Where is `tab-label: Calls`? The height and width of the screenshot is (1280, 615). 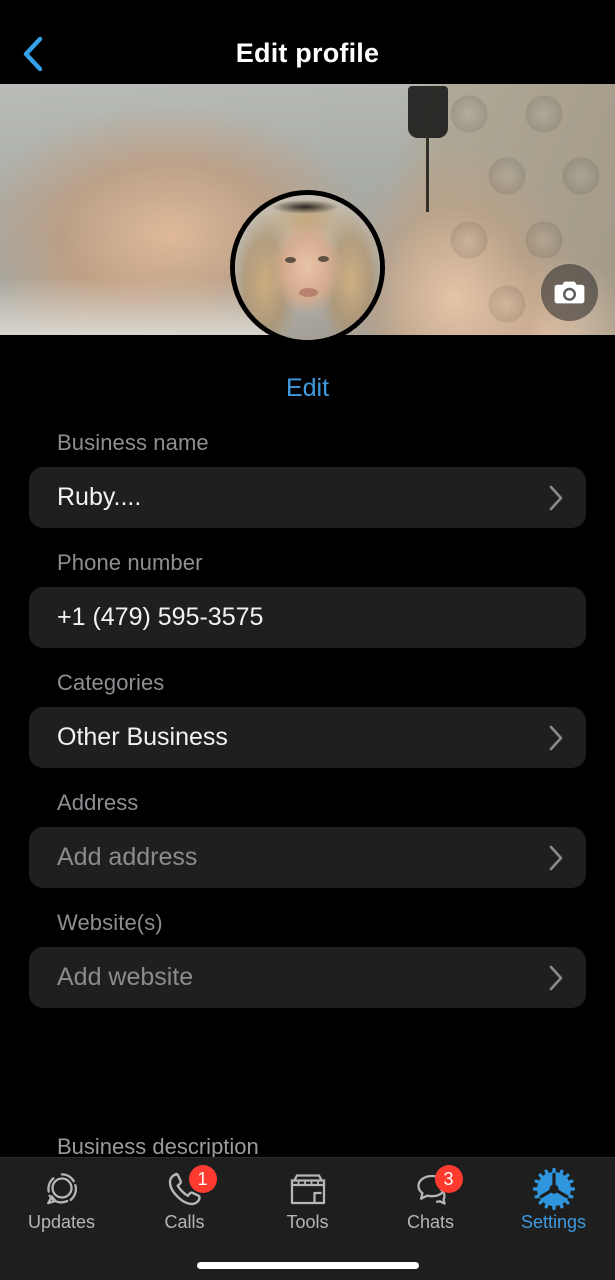 tab-label: Calls is located at coordinates (184, 1222).